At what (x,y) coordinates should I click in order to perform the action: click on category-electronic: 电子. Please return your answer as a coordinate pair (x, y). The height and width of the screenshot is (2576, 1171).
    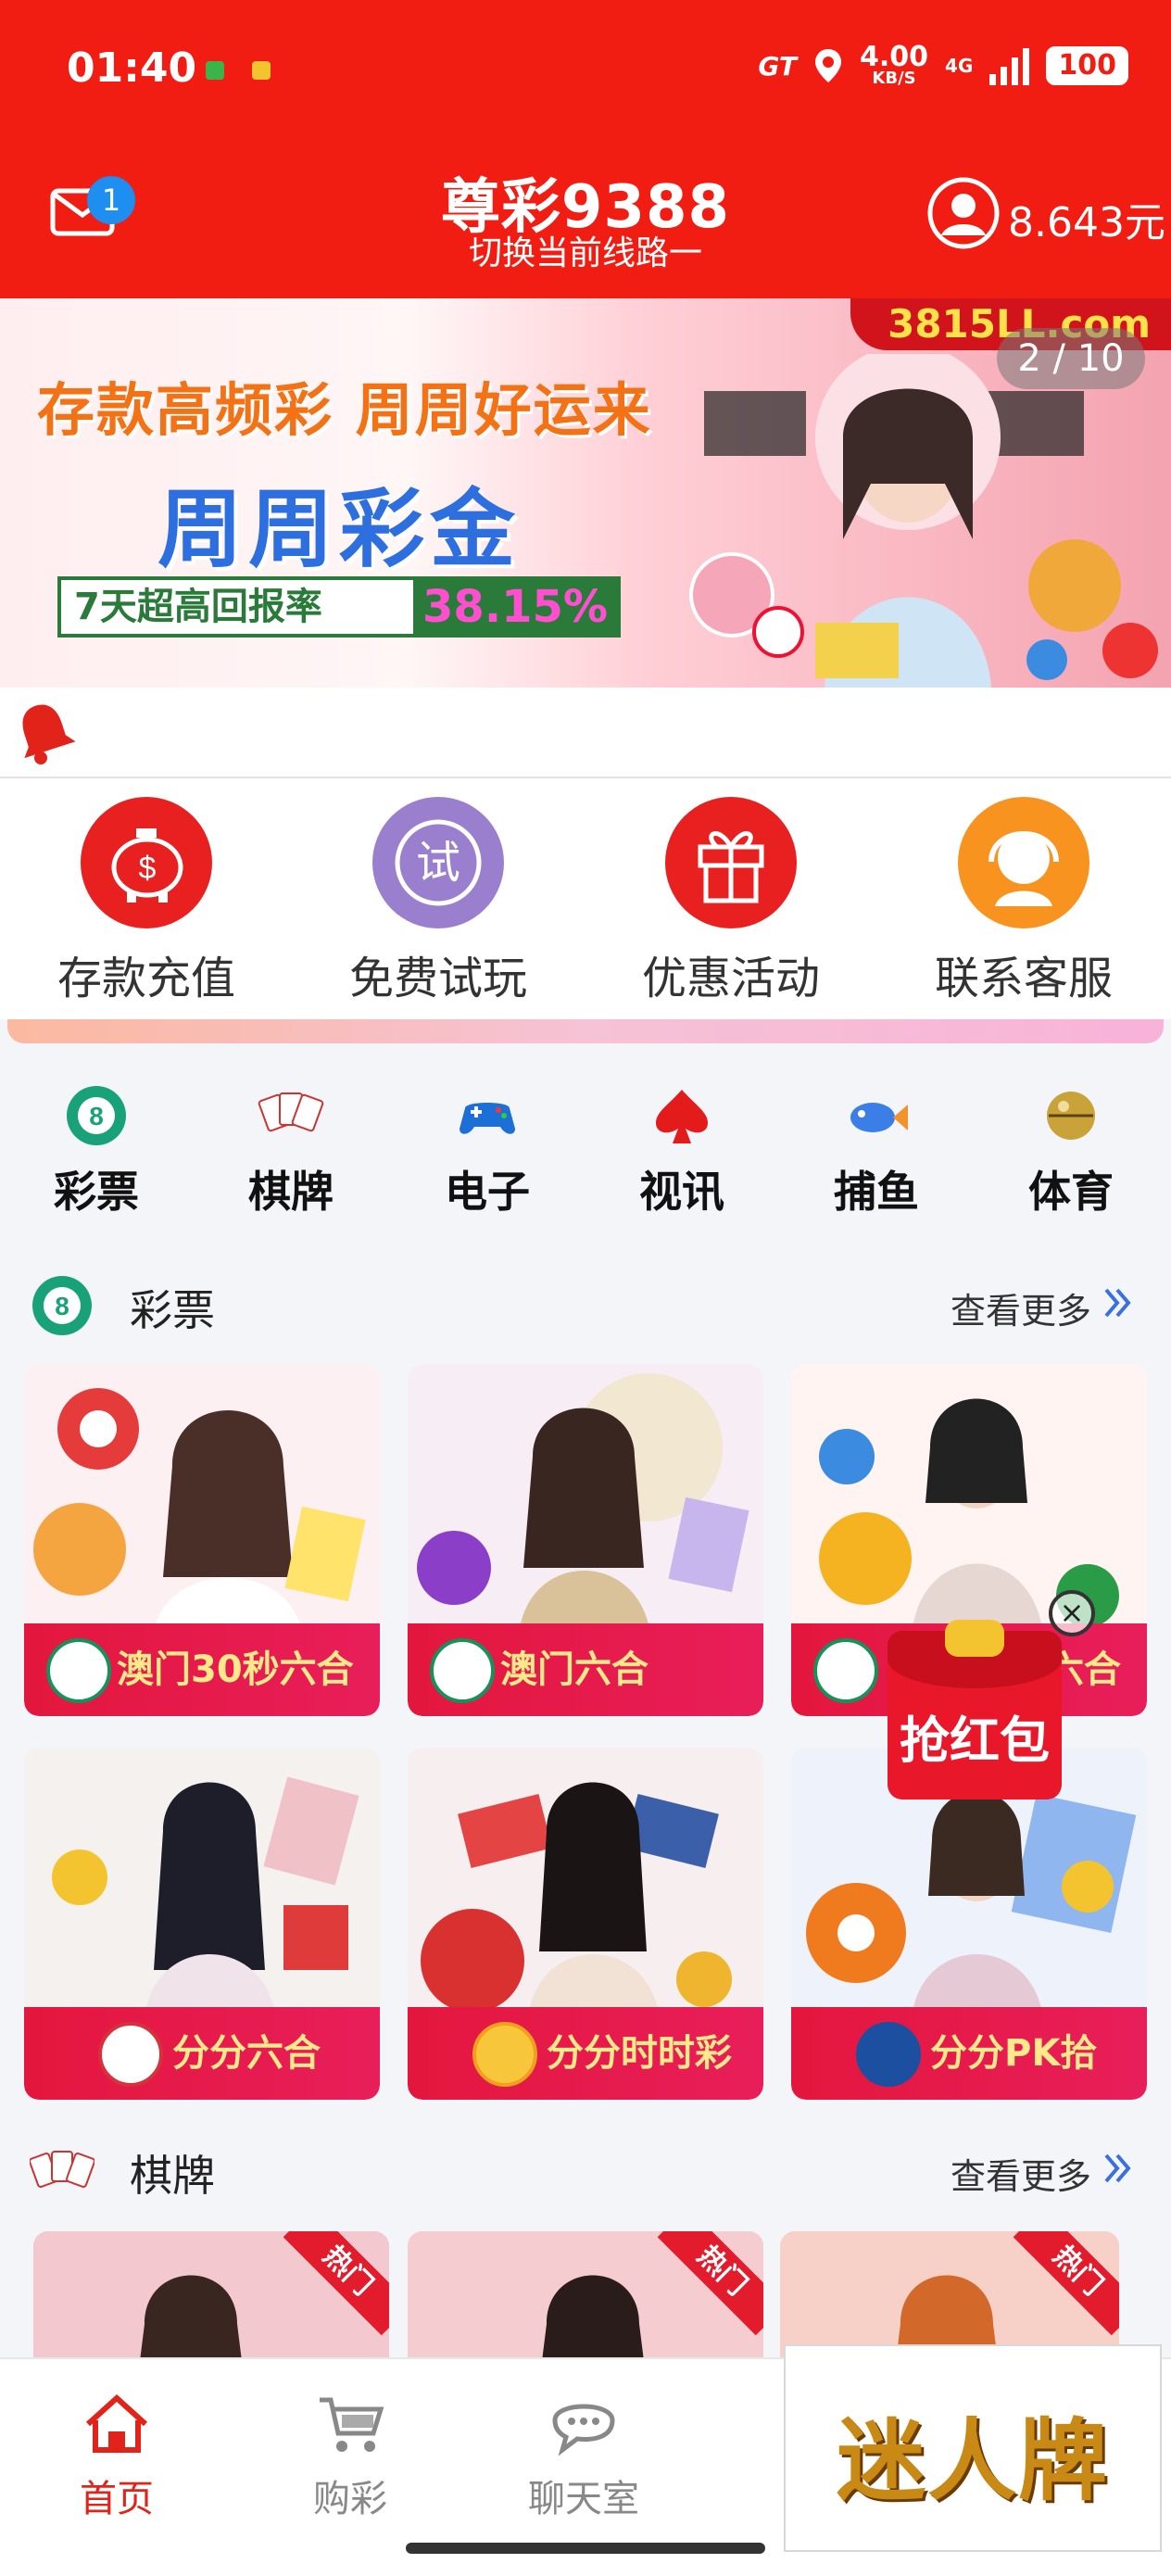
    Looking at the image, I should click on (487, 1150).